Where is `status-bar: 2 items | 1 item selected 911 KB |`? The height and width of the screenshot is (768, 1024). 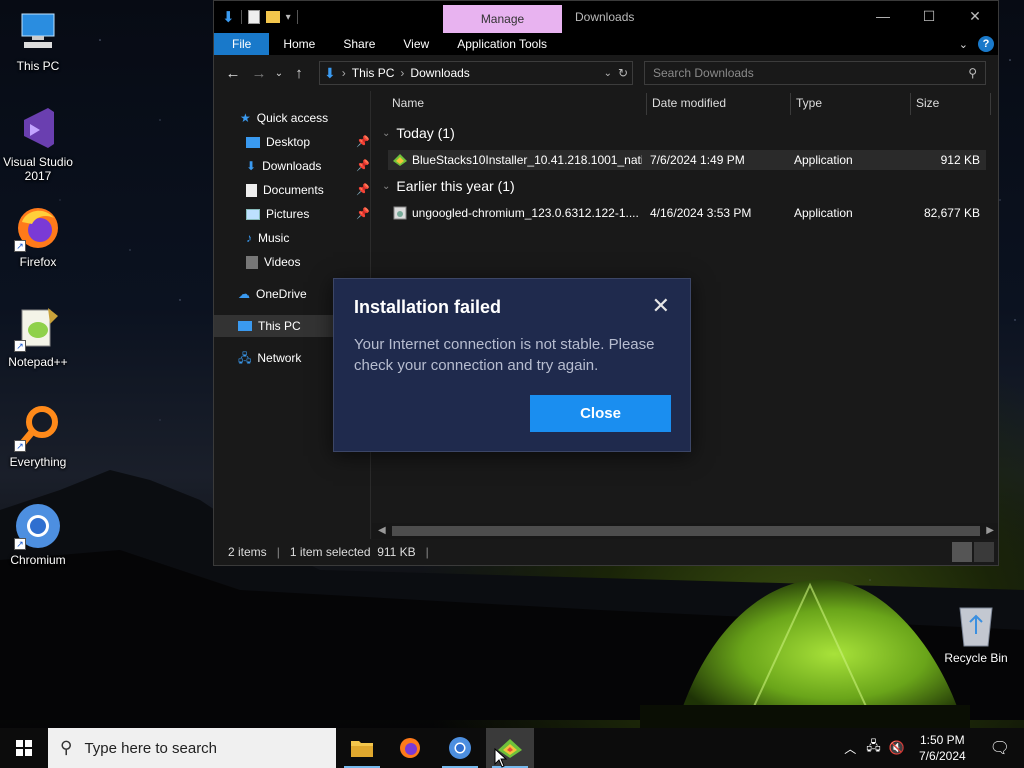 status-bar: 2 items | 1 item selected 911 KB | is located at coordinates (606, 552).